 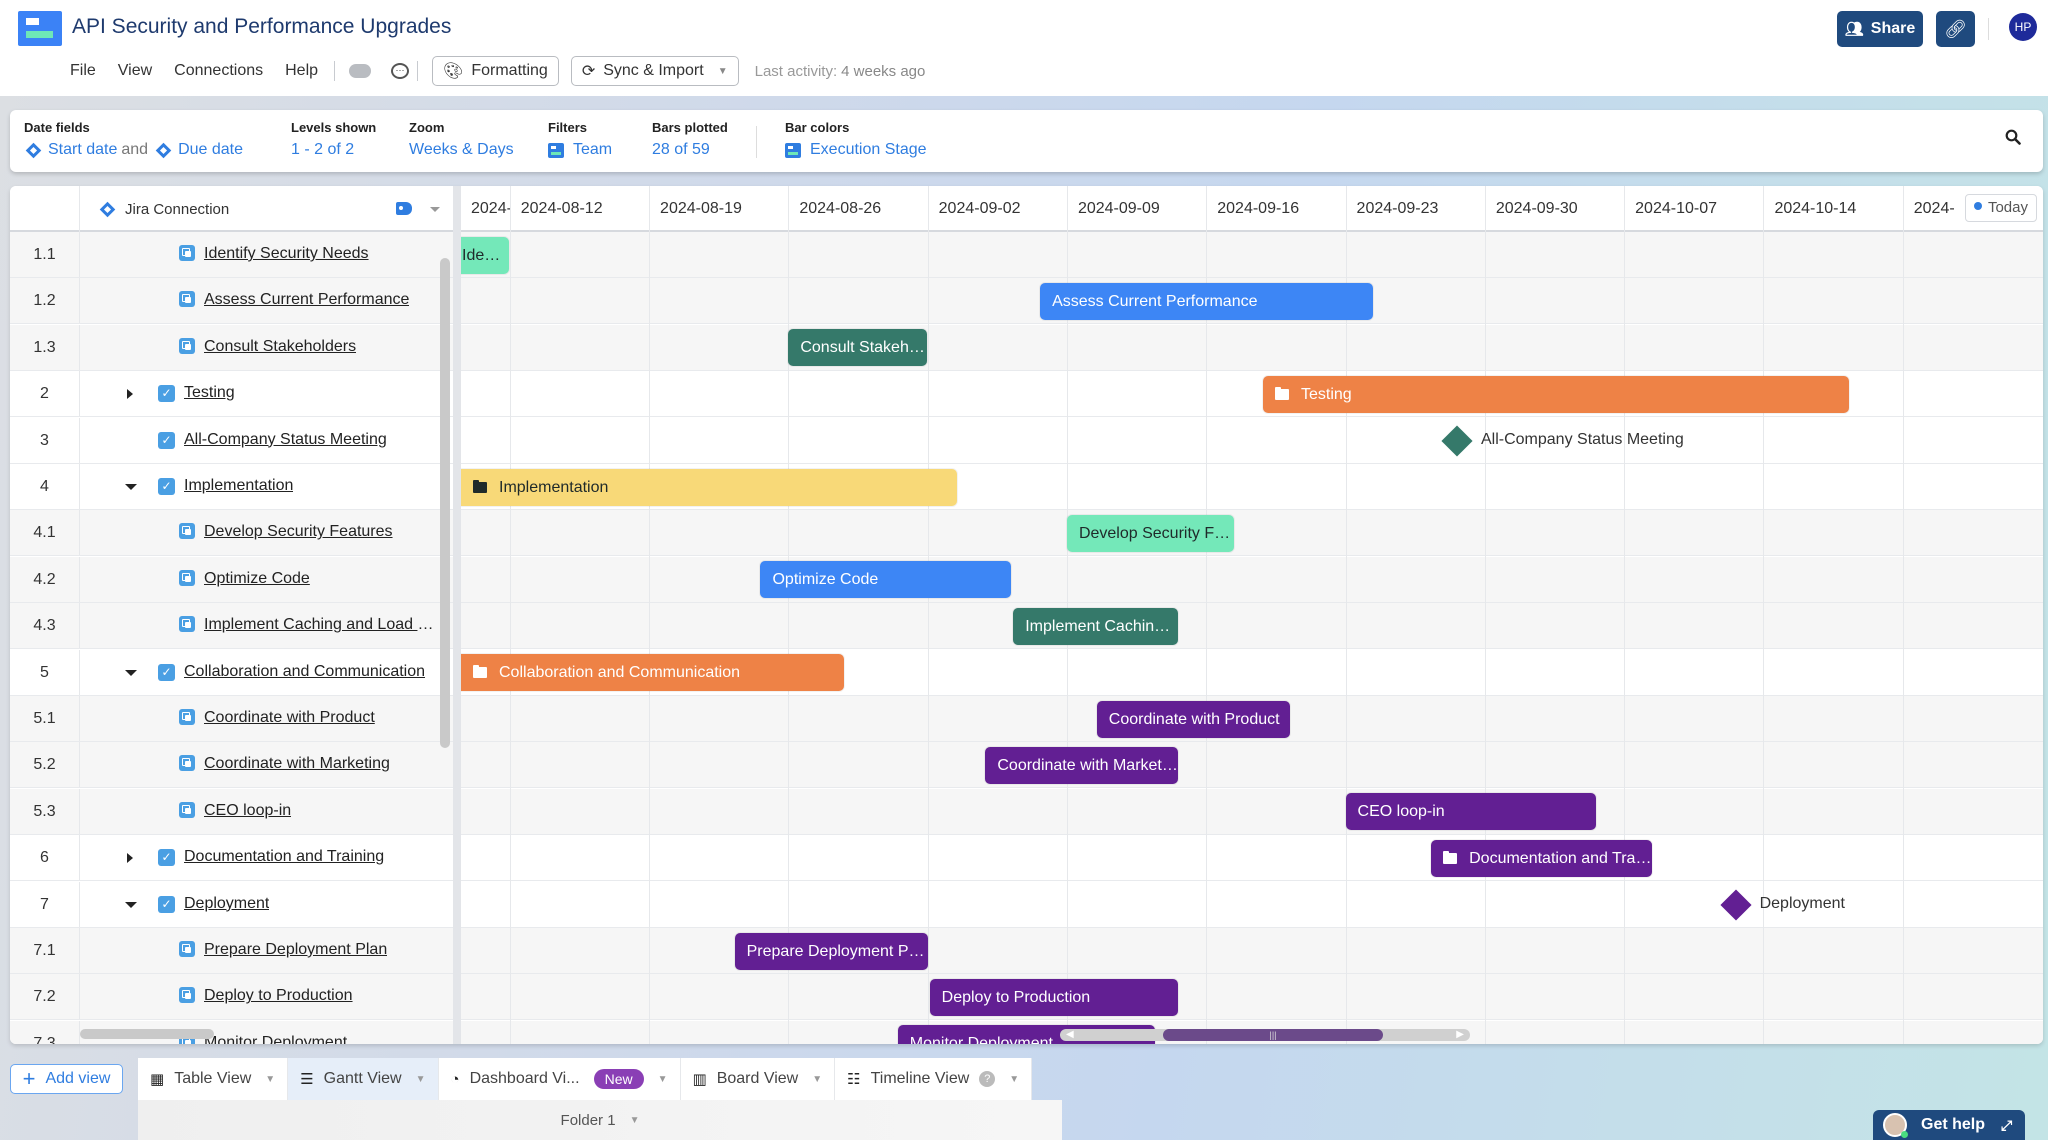 I want to click on date-fields-setting: Date fields Start date and Due date, so click(x=133, y=139).